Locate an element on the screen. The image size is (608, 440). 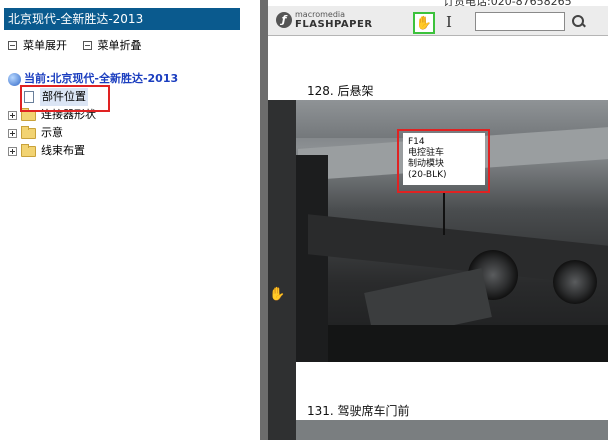
hand-tool-button: ✋ is located at coordinates (424, 23).